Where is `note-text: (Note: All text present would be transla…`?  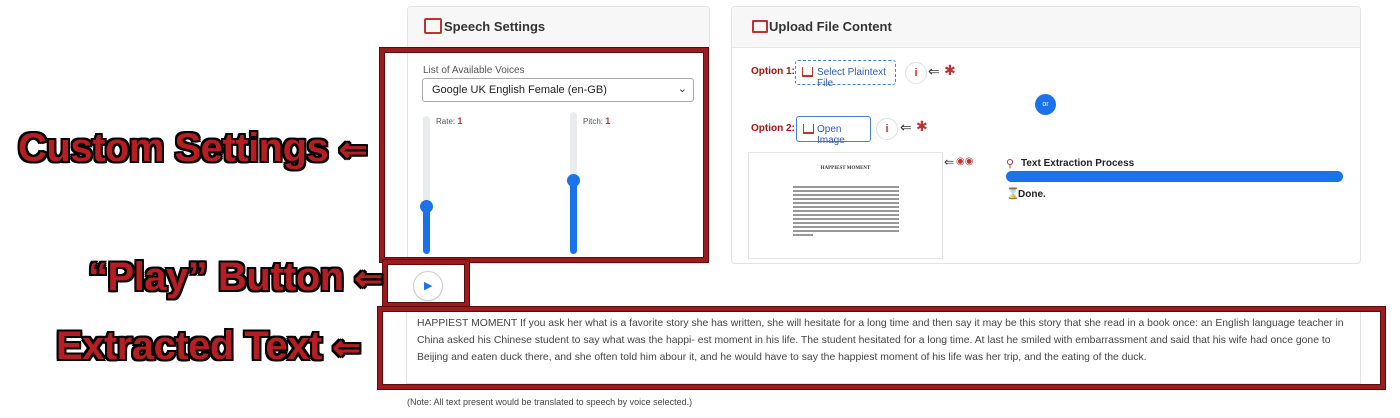
note-text: (Note: All text present would be transla… is located at coordinates (550, 402).